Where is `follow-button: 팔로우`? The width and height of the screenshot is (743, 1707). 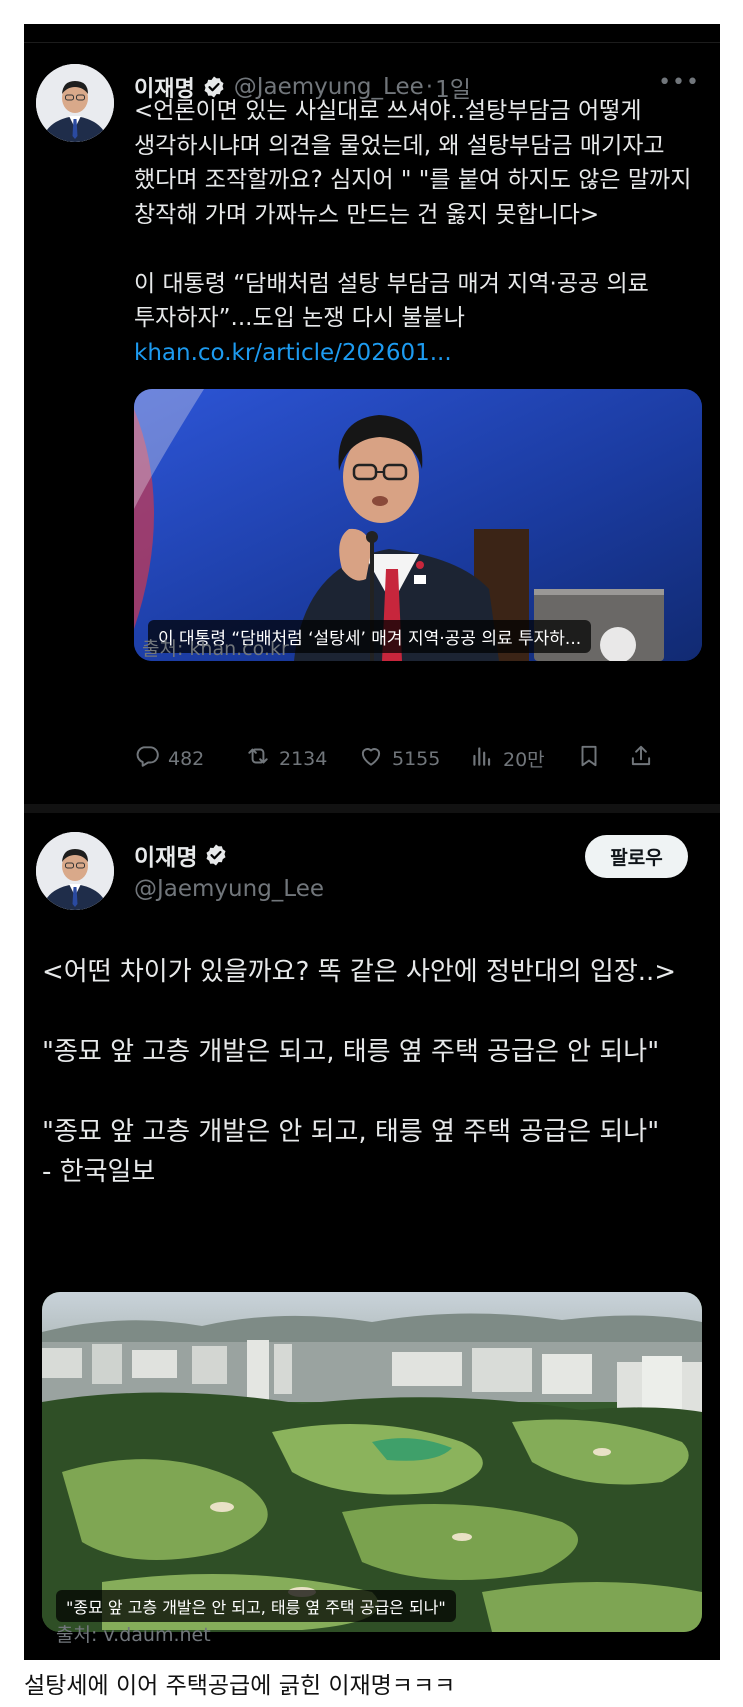 follow-button: 팔로우 is located at coordinates (636, 856).